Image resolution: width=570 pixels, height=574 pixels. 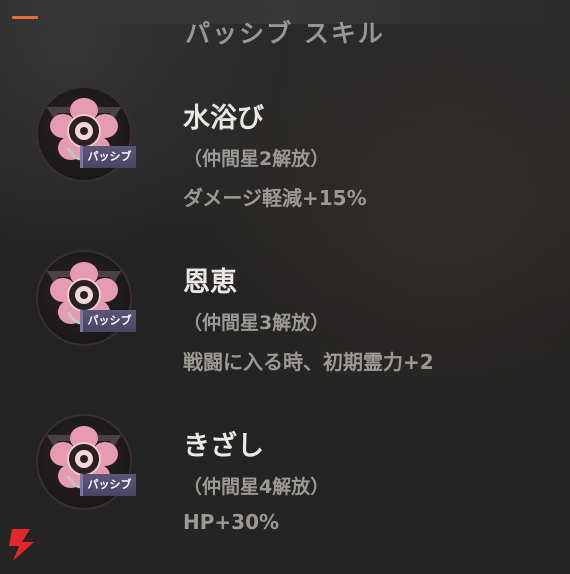 I want to click on skill-effect-value: +30%, so click(x=247, y=522).